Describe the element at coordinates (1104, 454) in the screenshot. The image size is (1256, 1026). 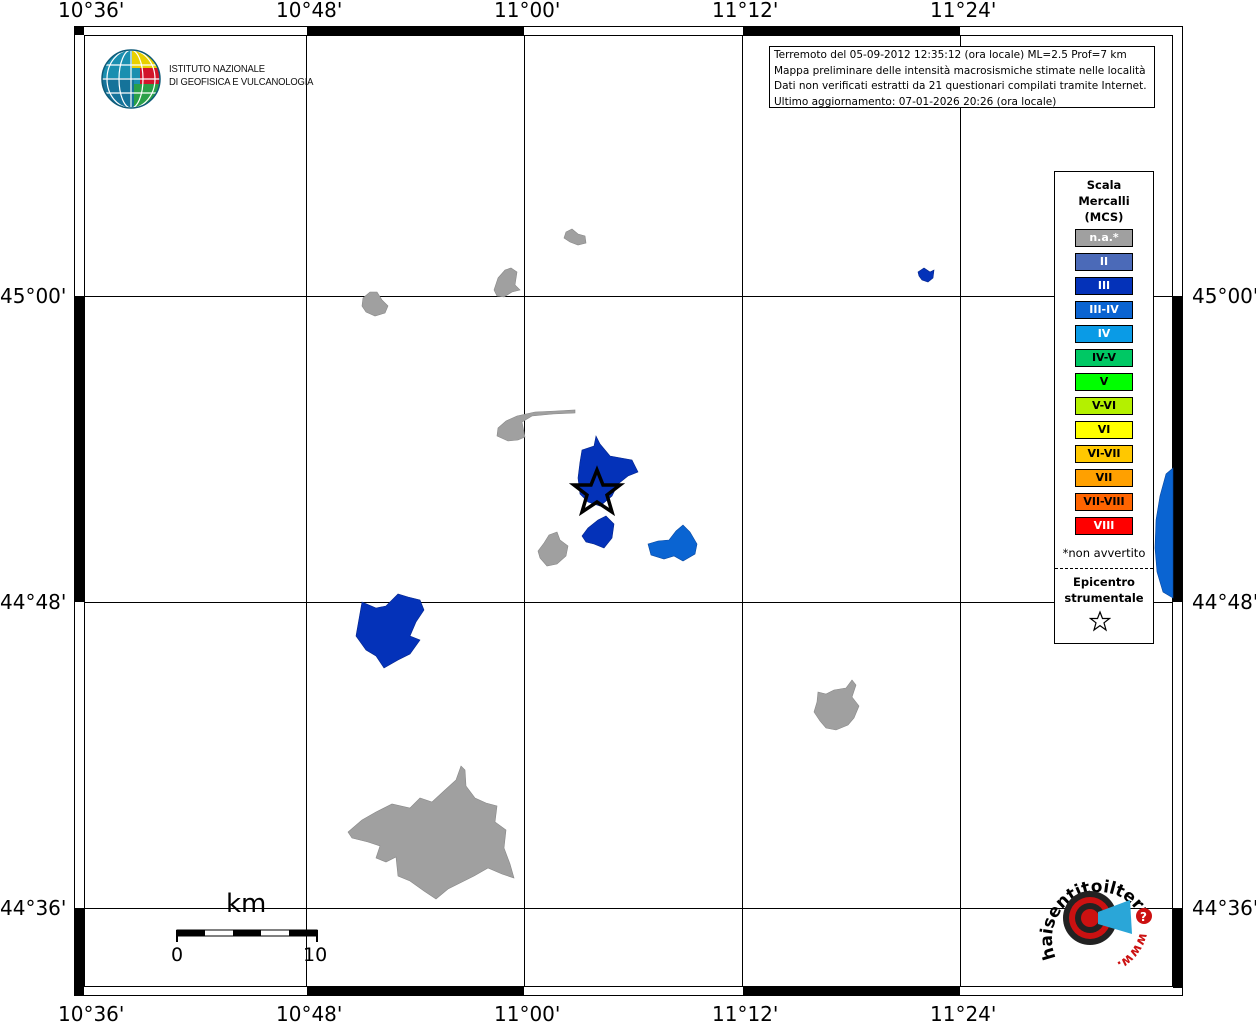
I see `legend-swatch: VI-VII` at that location.